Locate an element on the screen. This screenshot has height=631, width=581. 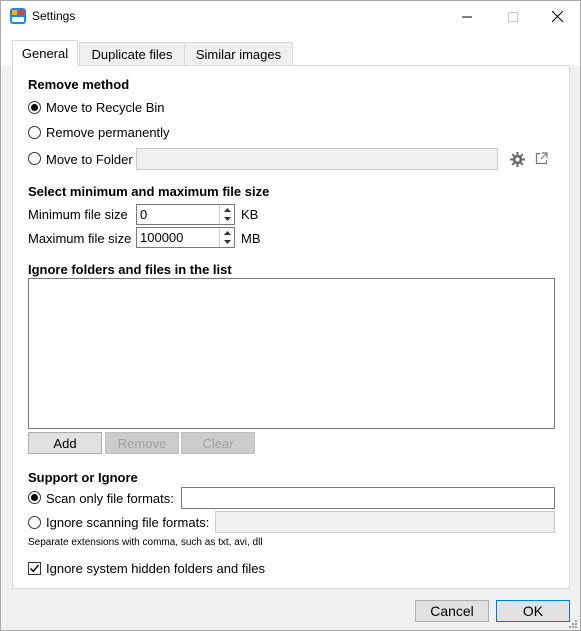
clear-button: Clear is located at coordinates (218, 443).